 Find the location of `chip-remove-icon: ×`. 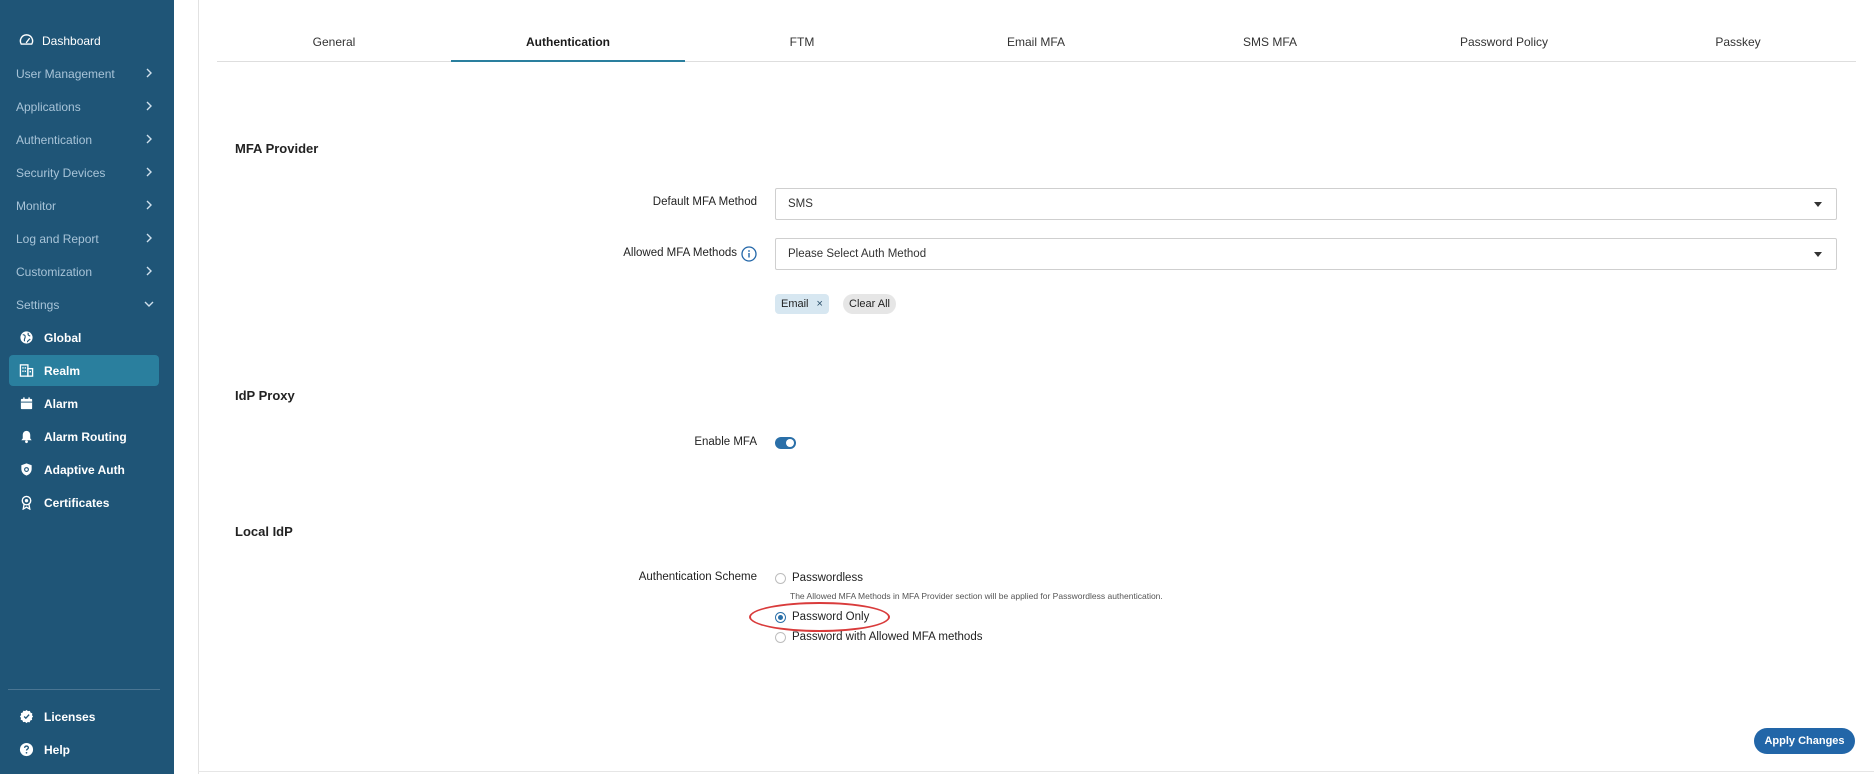

chip-remove-icon: × is located at coordinates (820, 304).